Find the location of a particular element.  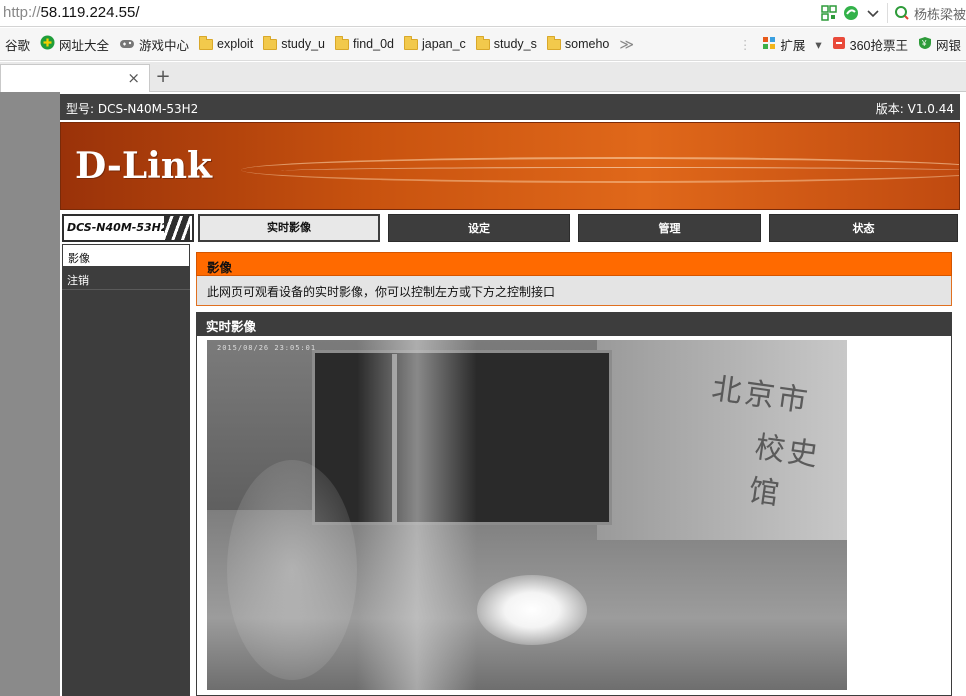

bookmark-label: find_0d is located at coordinates (373, 44).